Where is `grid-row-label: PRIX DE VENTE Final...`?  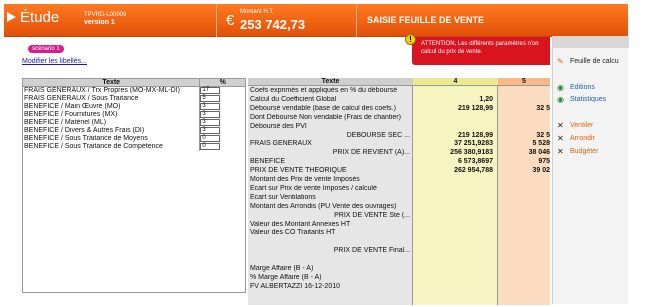
grid-row-label: PRIX DE VENTE Final... is located at coordinates (371, 251).